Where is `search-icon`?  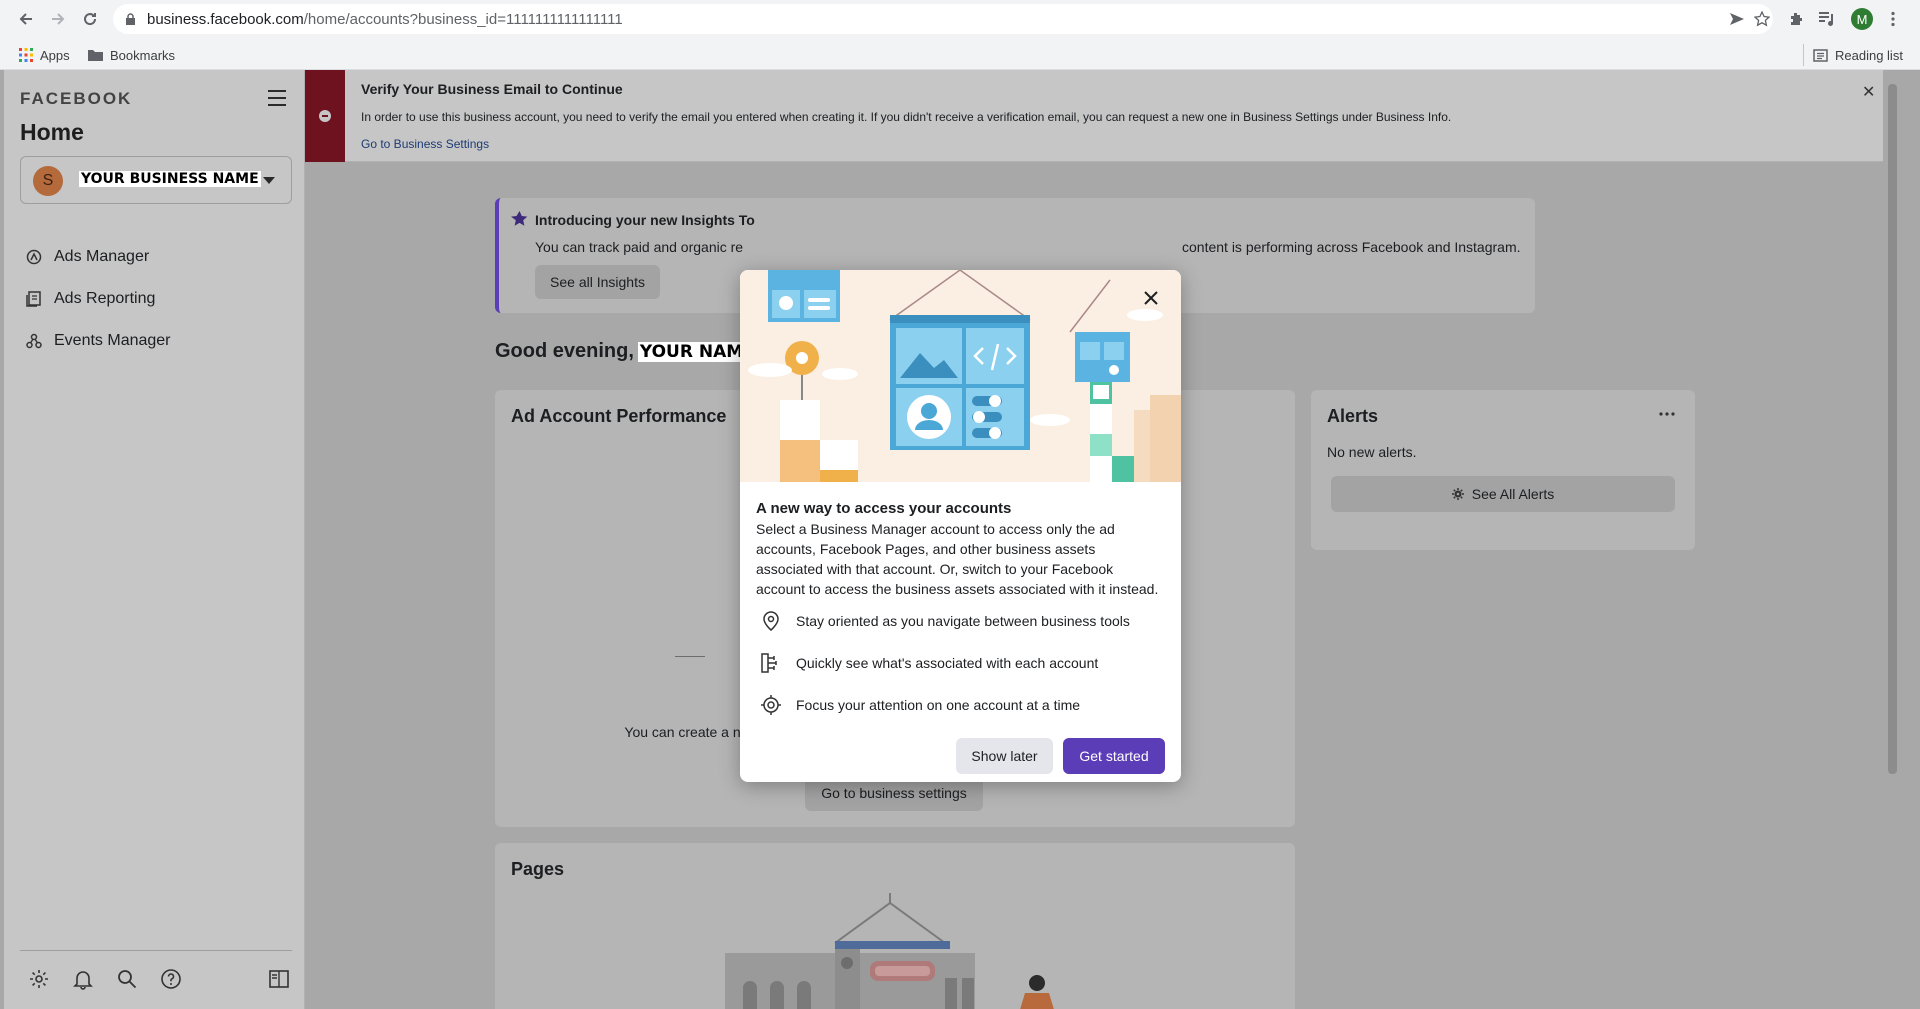 search-icon is located at coordinates (127, 979).